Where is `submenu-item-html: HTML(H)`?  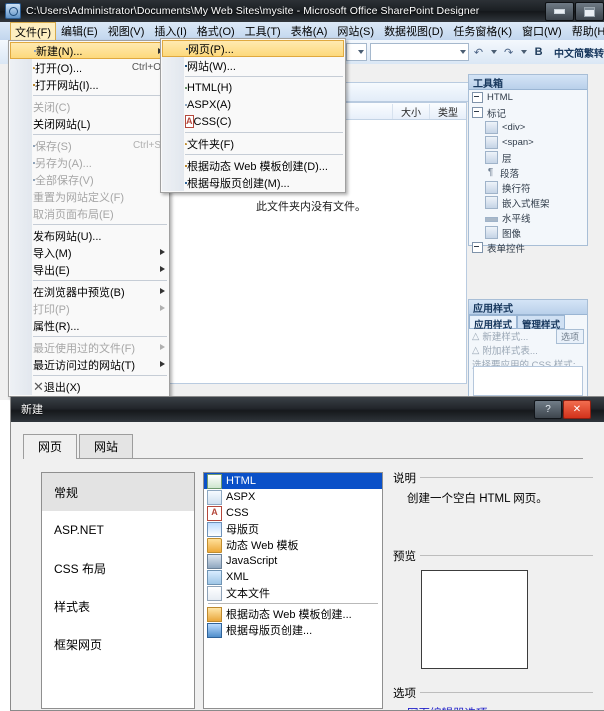
submenu-item-html: HTML(H) is located at coordinates (253, 87).